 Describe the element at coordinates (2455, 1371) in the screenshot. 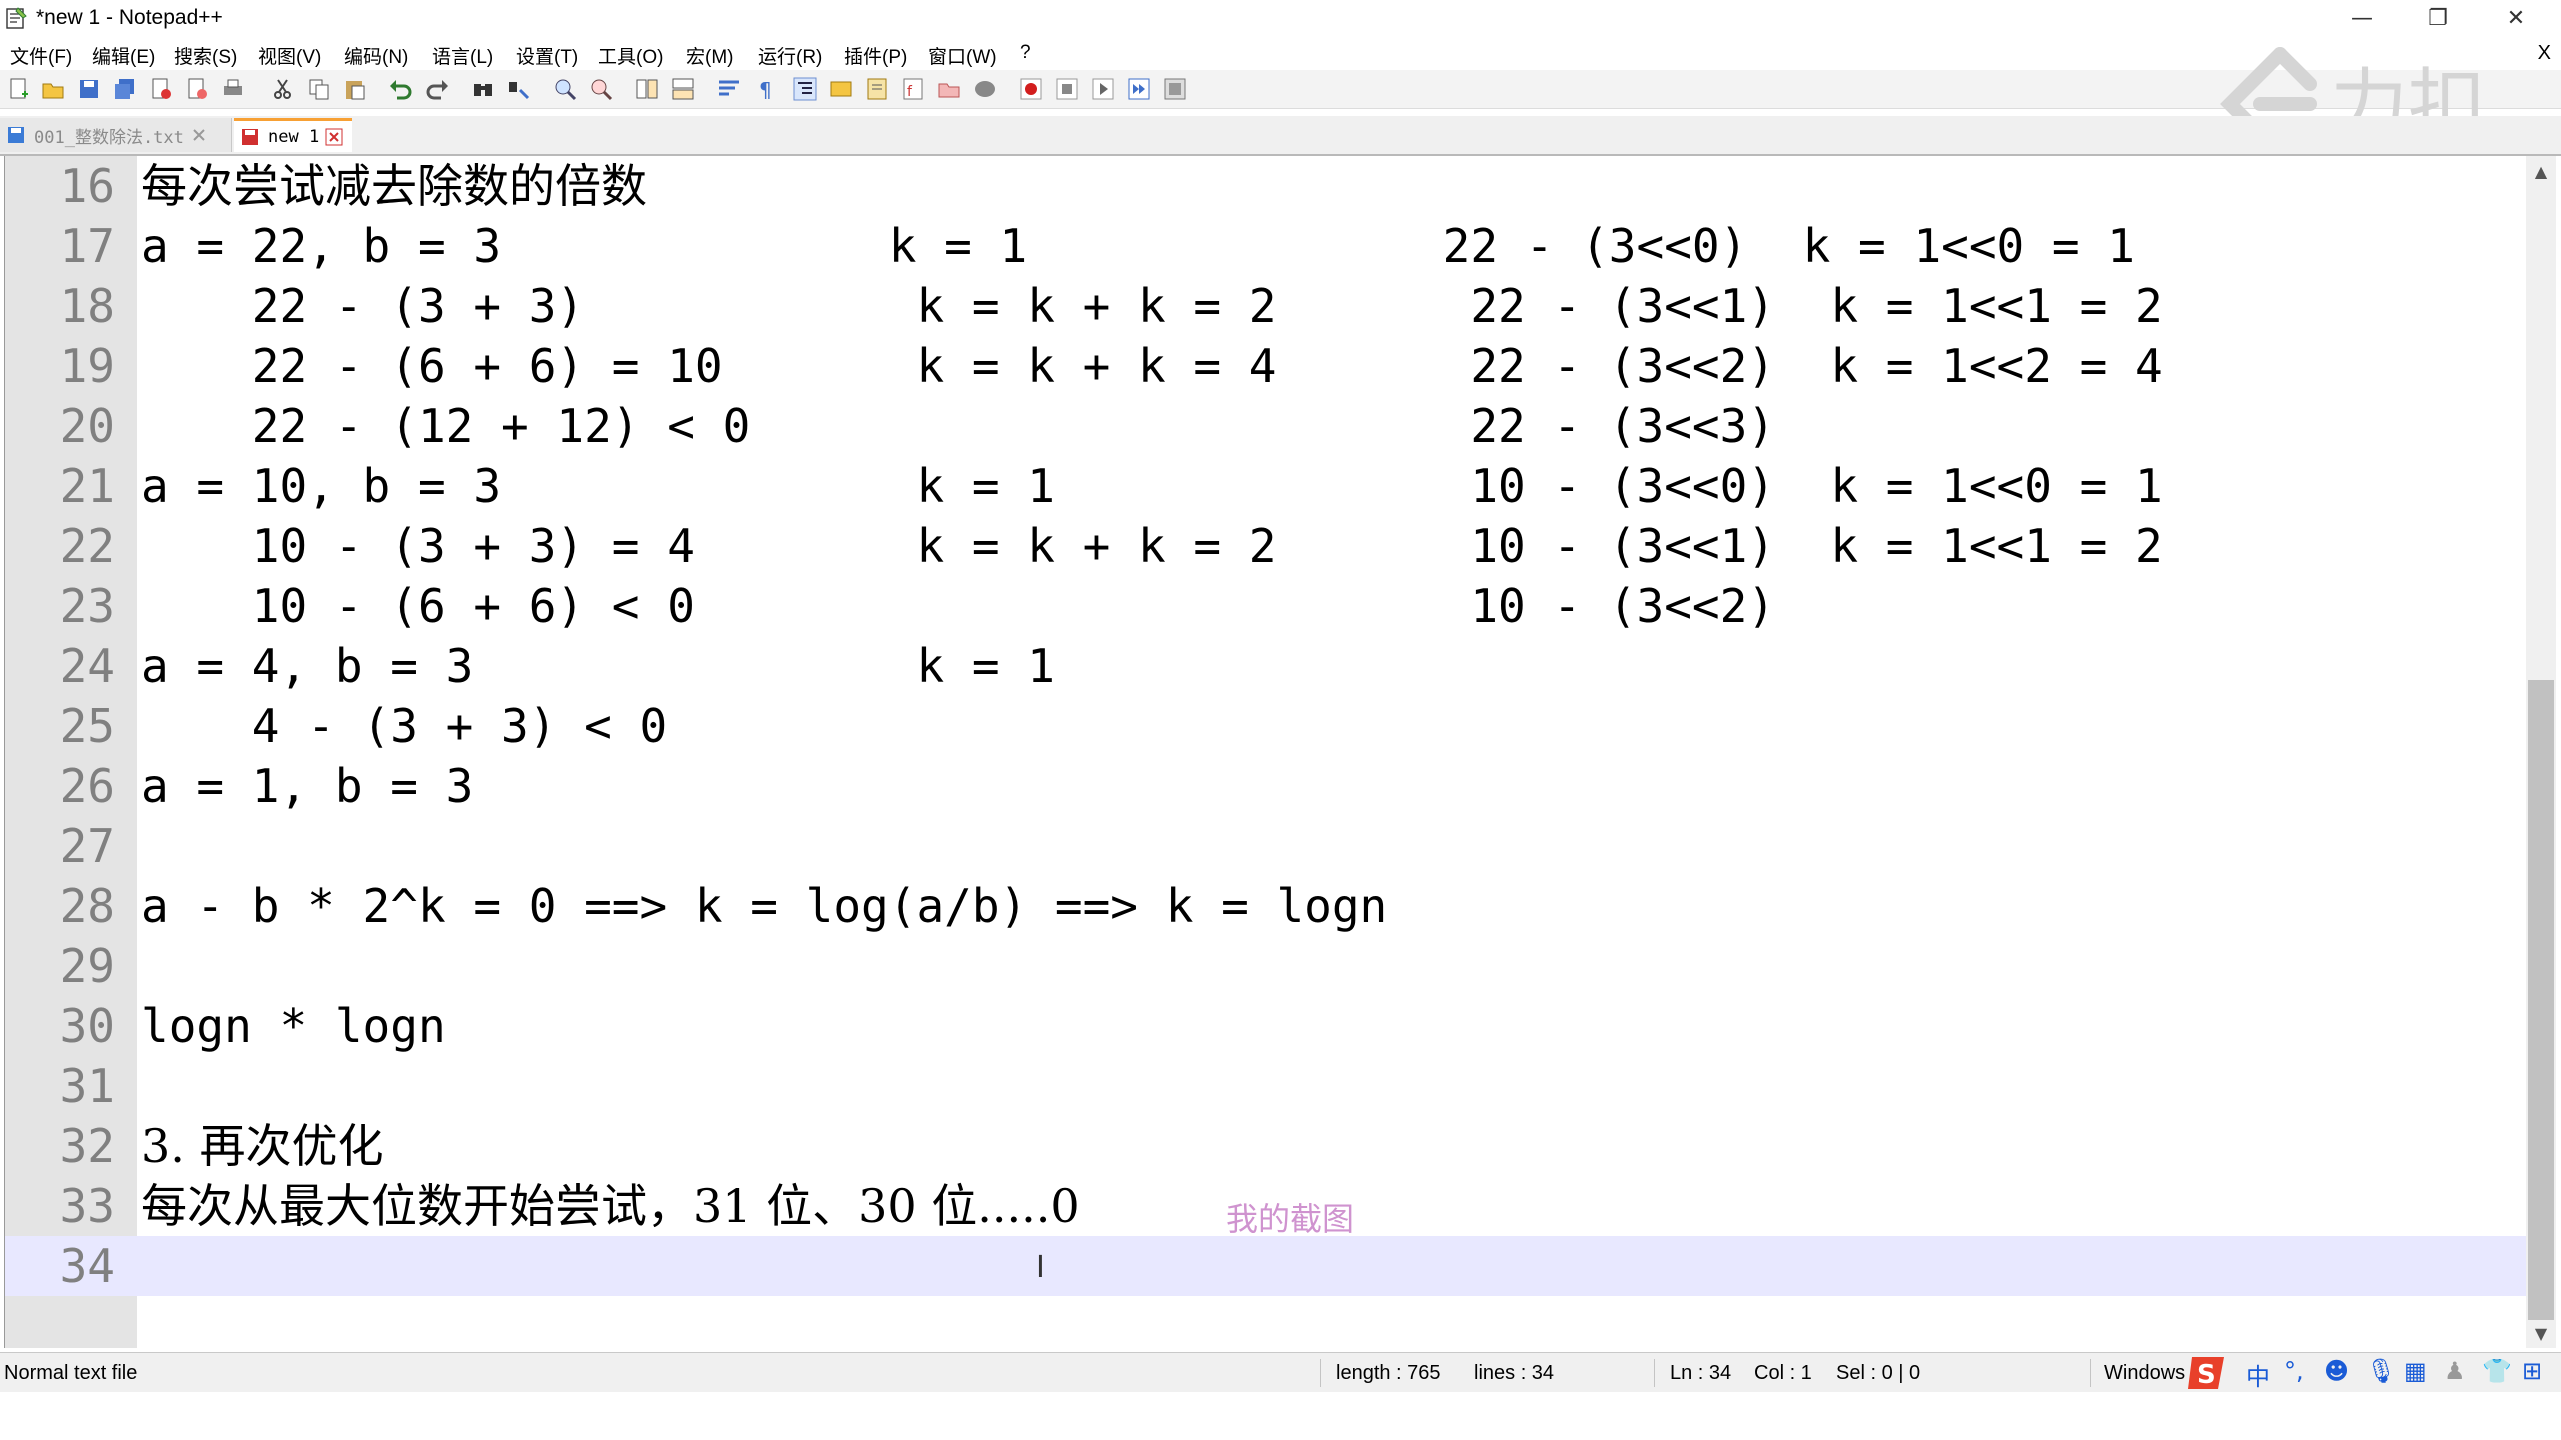

I see `user-icon: ♟` at that location.